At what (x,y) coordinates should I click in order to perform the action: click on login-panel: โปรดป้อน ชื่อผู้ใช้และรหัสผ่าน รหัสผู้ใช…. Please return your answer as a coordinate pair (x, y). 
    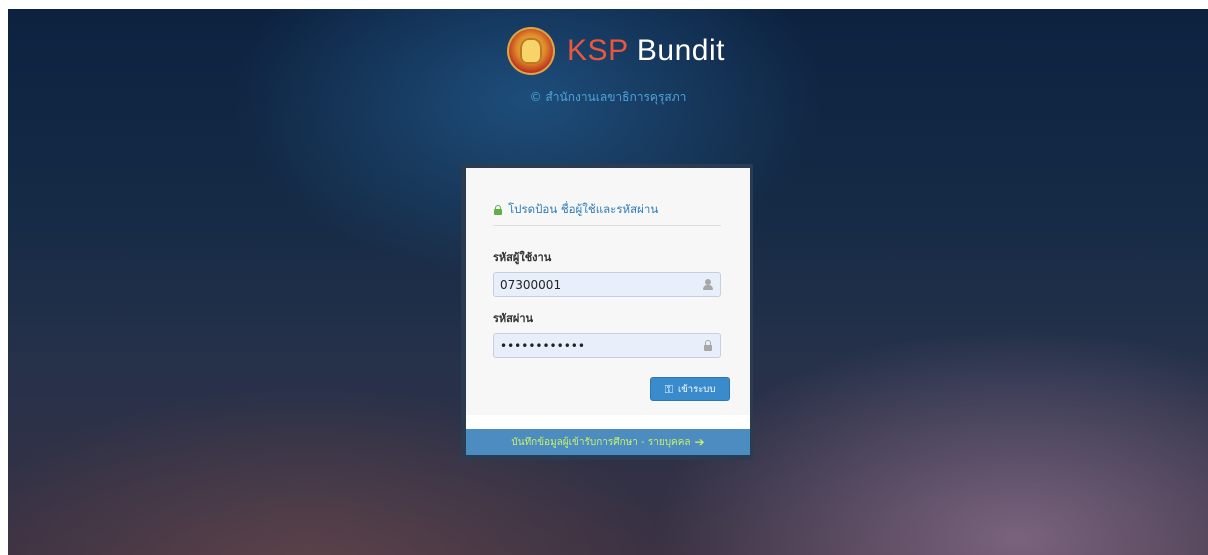
    Looking at the image, I should click on (608, 311).